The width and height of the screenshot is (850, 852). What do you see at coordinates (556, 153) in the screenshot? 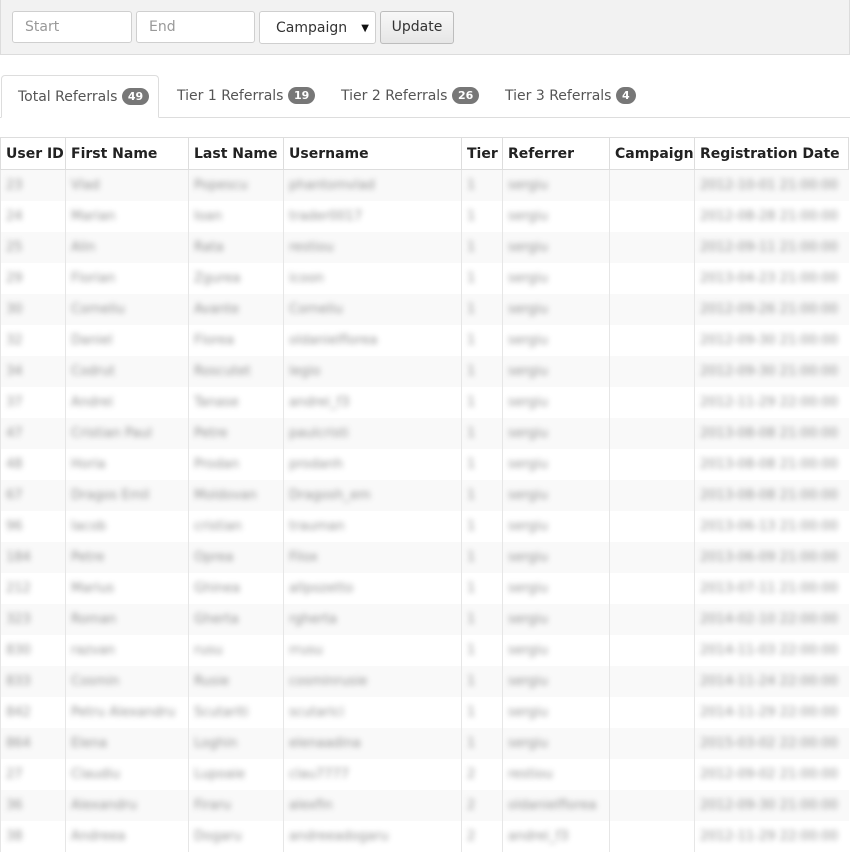
I see `column-header-referrer: Referrer` at bounding box center [556, 153].